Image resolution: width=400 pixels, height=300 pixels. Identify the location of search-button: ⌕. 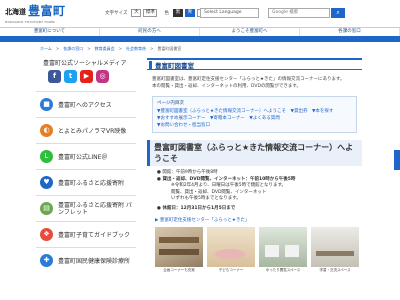
(338, 13).